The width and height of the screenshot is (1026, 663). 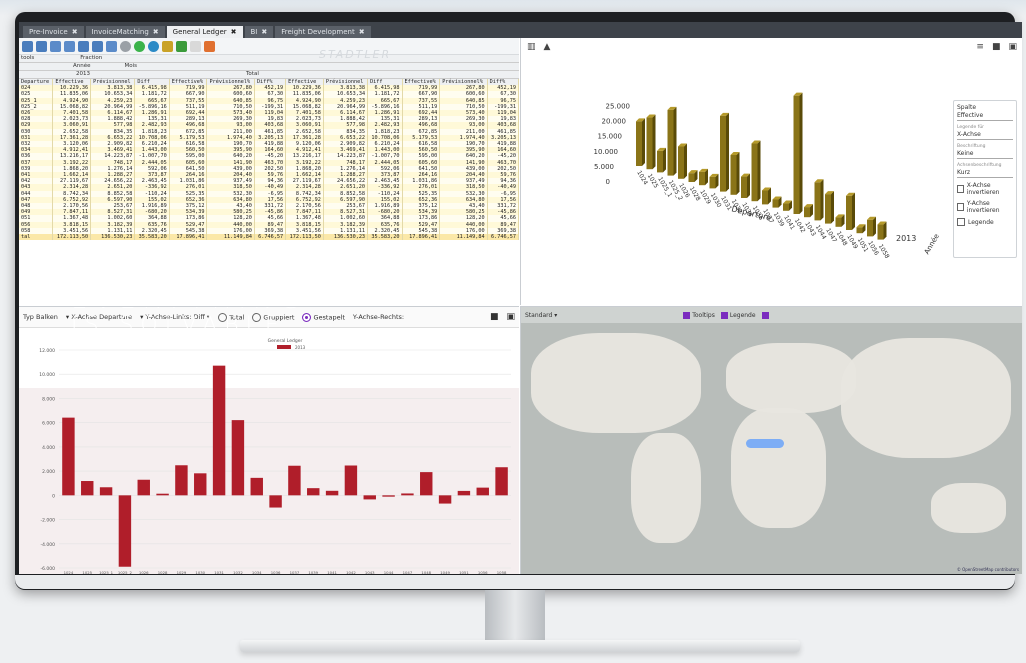 I want to click on x-invert-checkbox: X-Achse invertieren, so click(x=985, y=189).